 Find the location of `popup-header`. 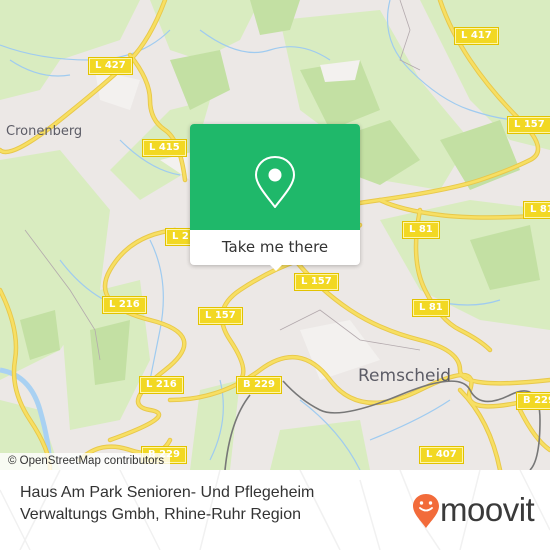

popup-header is located at coordinates (275, 177).